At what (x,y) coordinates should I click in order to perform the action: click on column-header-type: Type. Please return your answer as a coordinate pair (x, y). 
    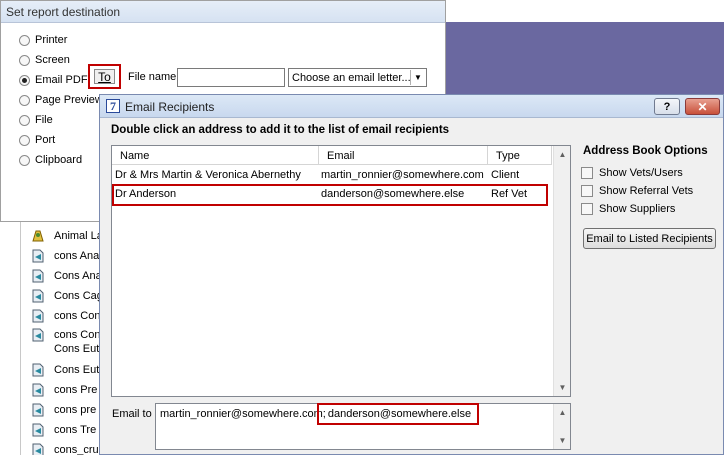
    Looking at the image, I should click on (520, 155).